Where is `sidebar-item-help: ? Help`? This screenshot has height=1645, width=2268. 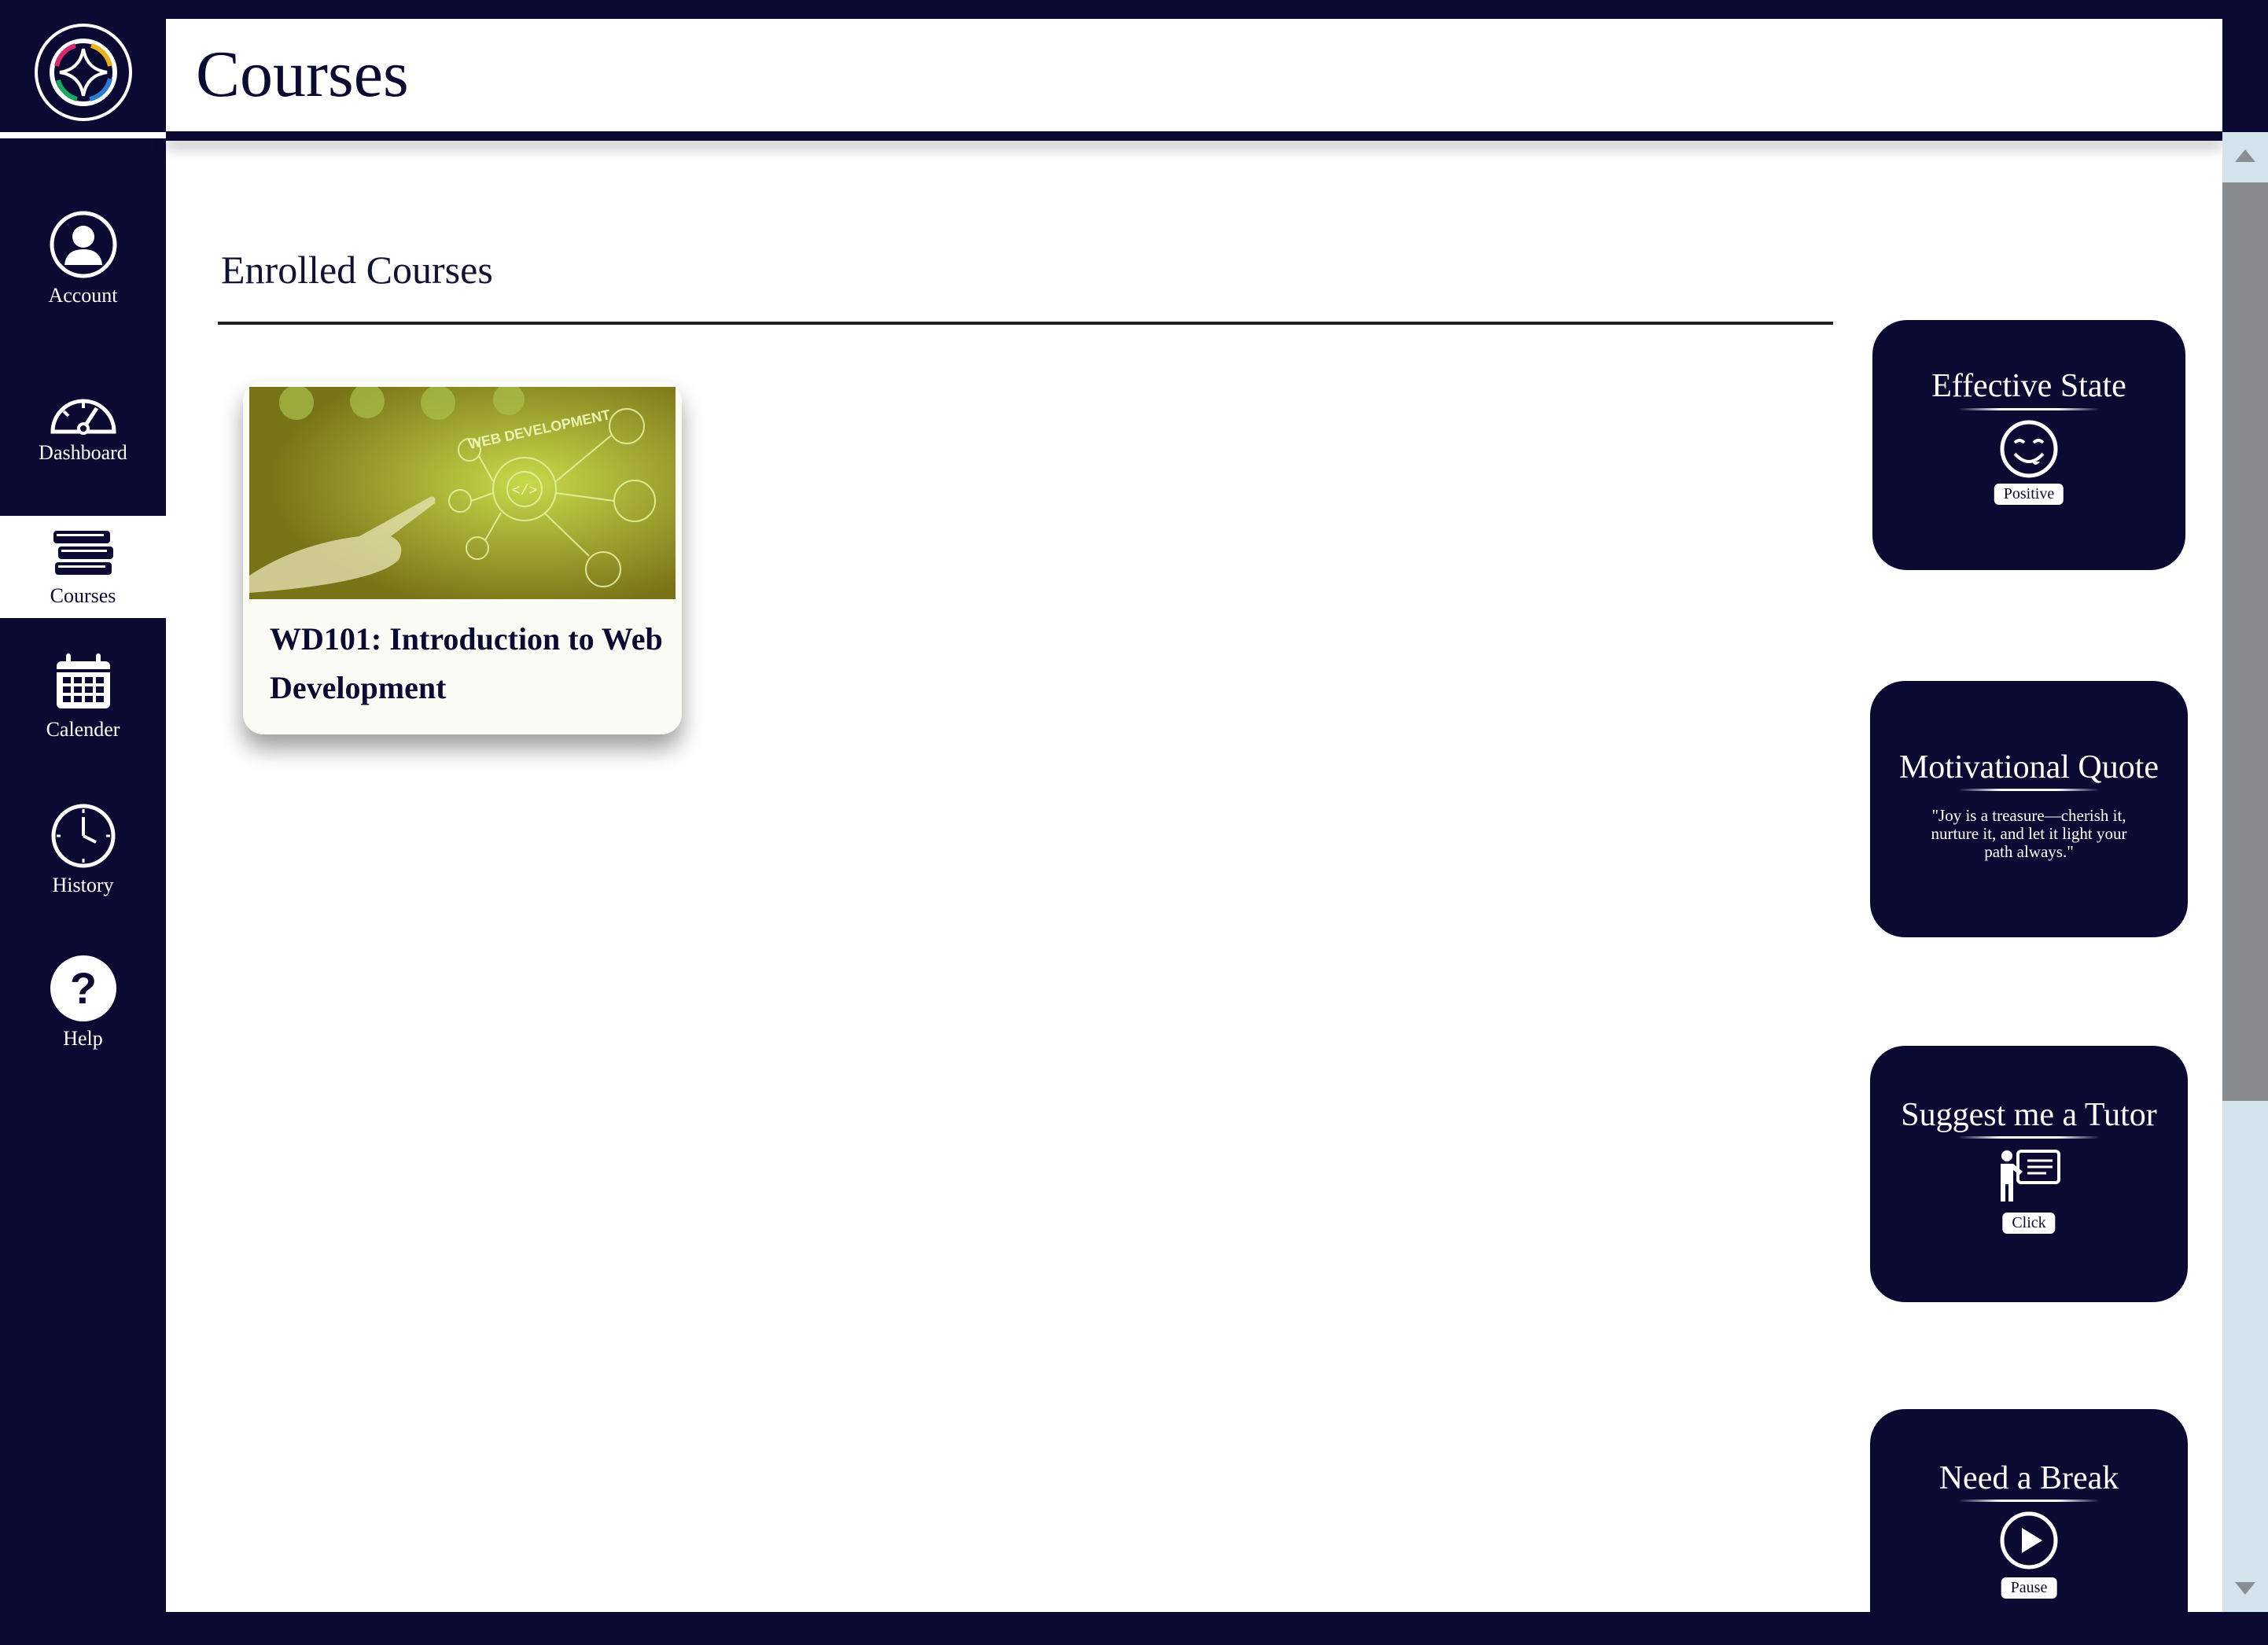
sidebar-item-help: ? Help is located at coordinates (83, 1002).